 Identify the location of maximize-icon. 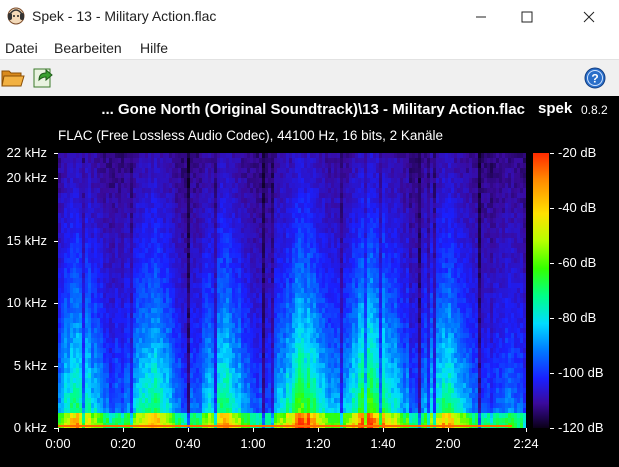
(527, 16).